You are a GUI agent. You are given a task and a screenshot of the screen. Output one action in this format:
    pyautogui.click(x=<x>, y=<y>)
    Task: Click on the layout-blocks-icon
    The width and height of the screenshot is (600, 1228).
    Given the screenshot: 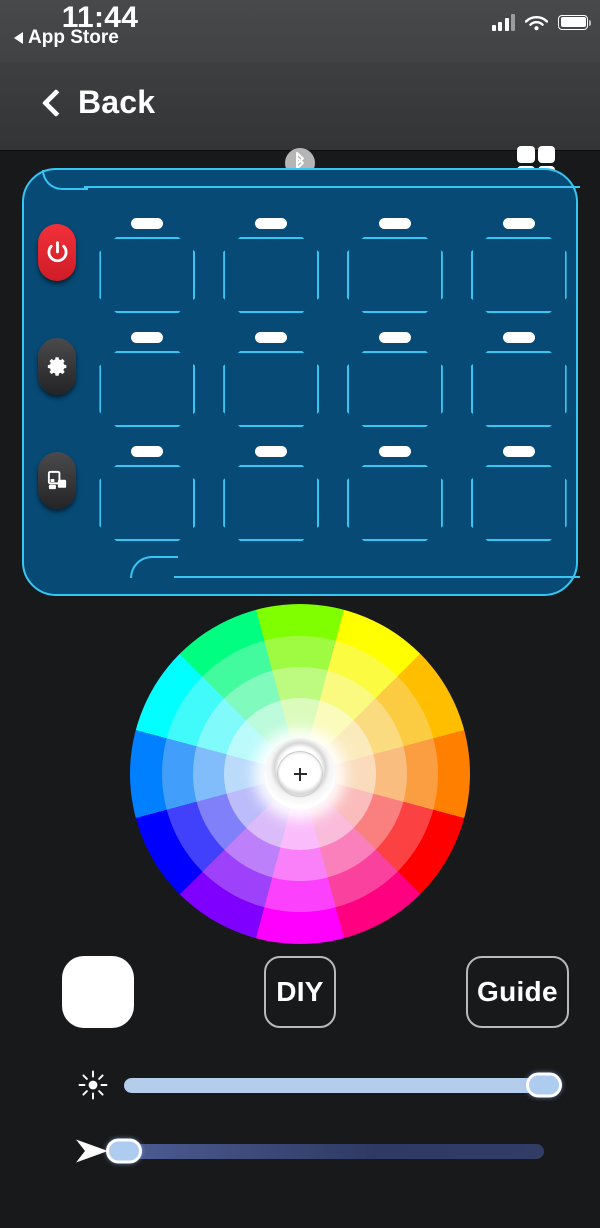 What is the action you would take?
    pyautogui.click(x=56, y=480)
    